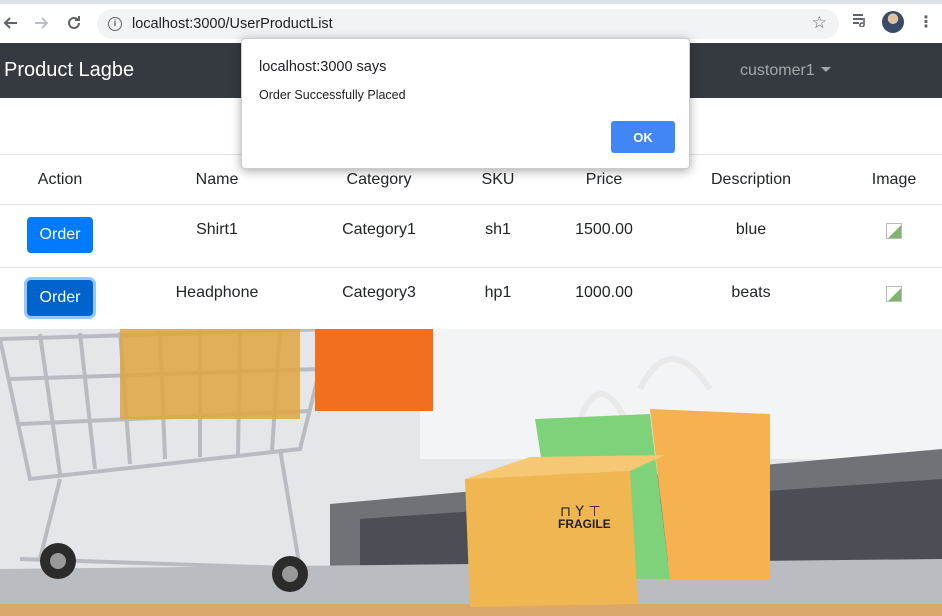 The height and width of the screenshot is (616, 942). Describe the element at coordinates (825, 69) in the screenshot. I see `chevron-down-icon` at that location.